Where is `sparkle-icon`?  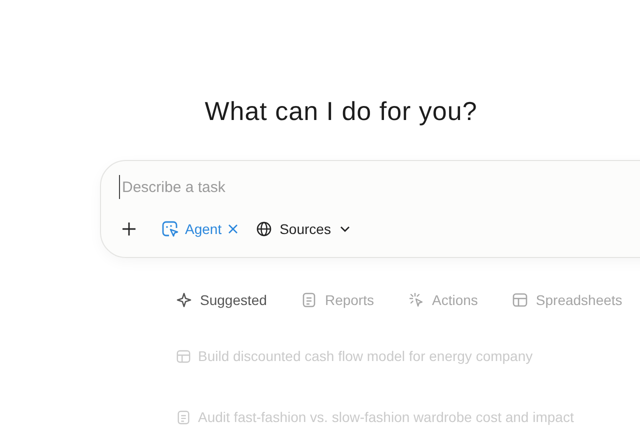
sparkle-icon is located at coordinates (184, 300).